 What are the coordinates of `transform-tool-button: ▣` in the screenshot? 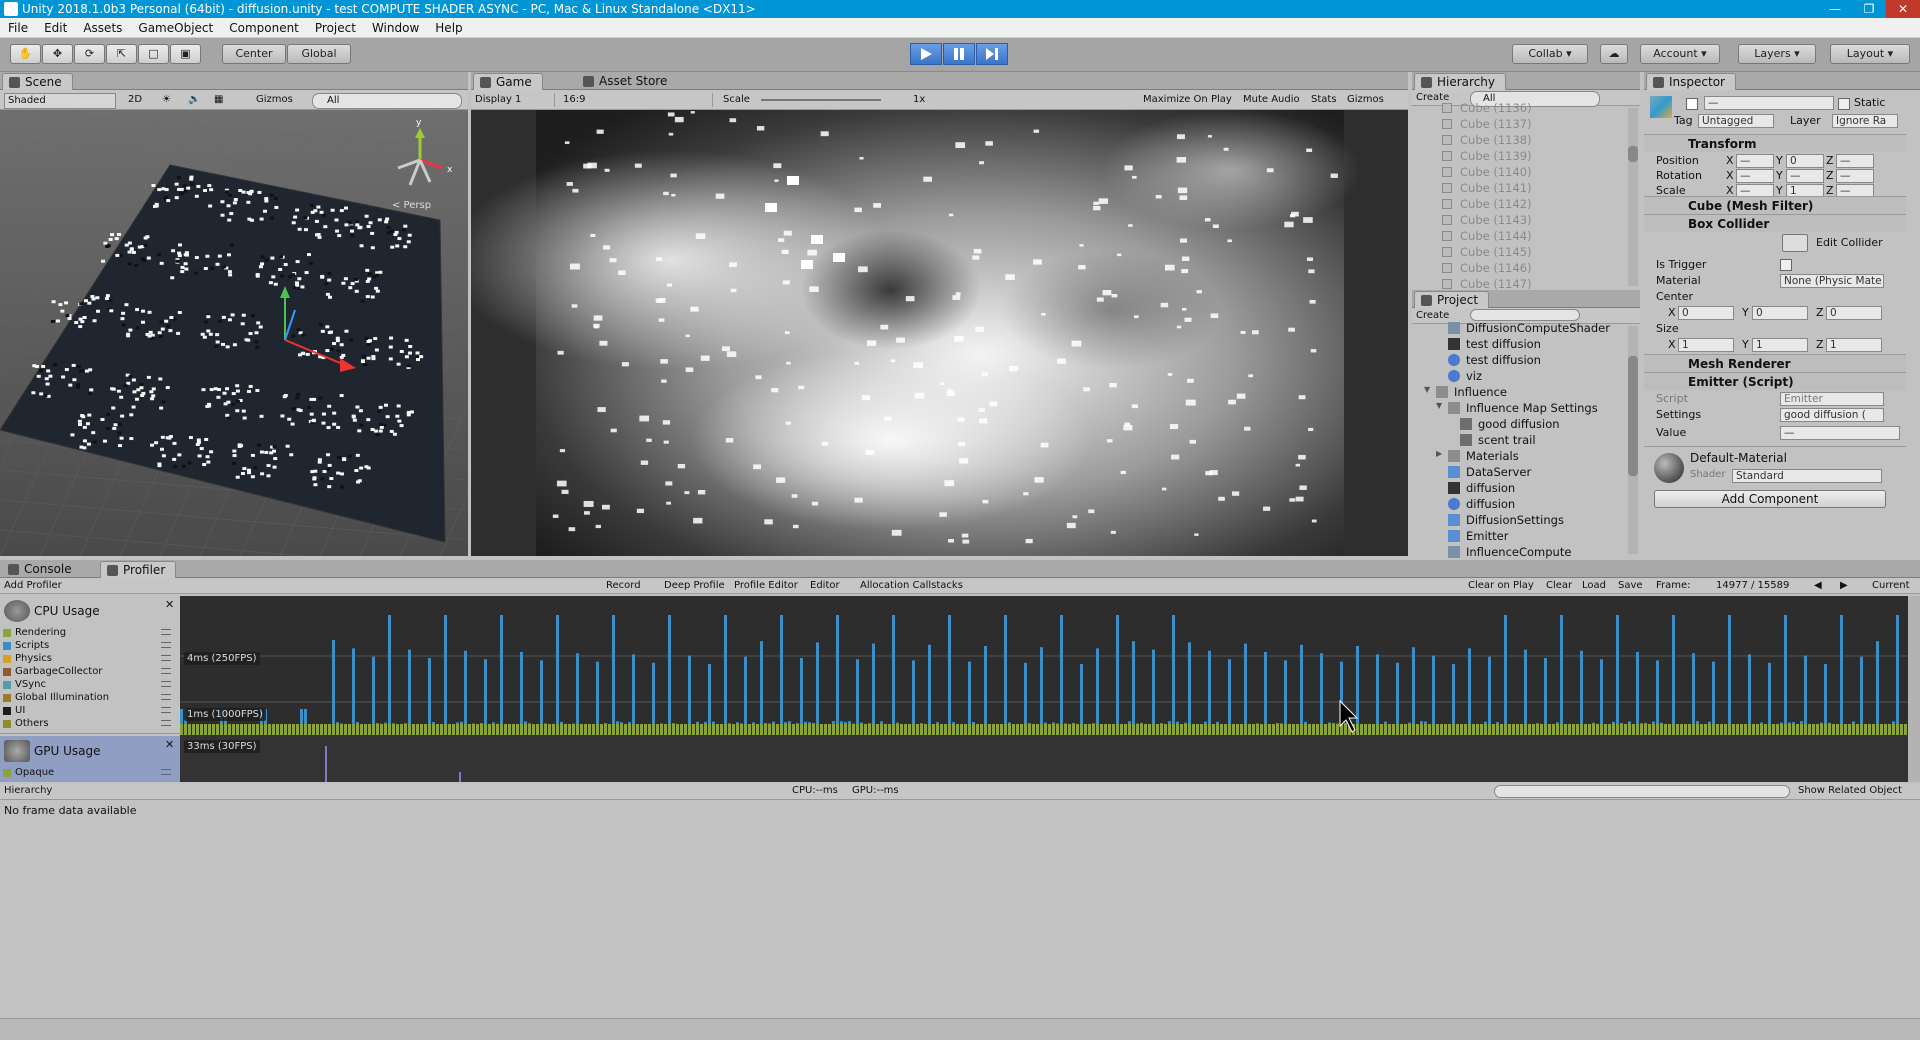 It's located at (185, 54).